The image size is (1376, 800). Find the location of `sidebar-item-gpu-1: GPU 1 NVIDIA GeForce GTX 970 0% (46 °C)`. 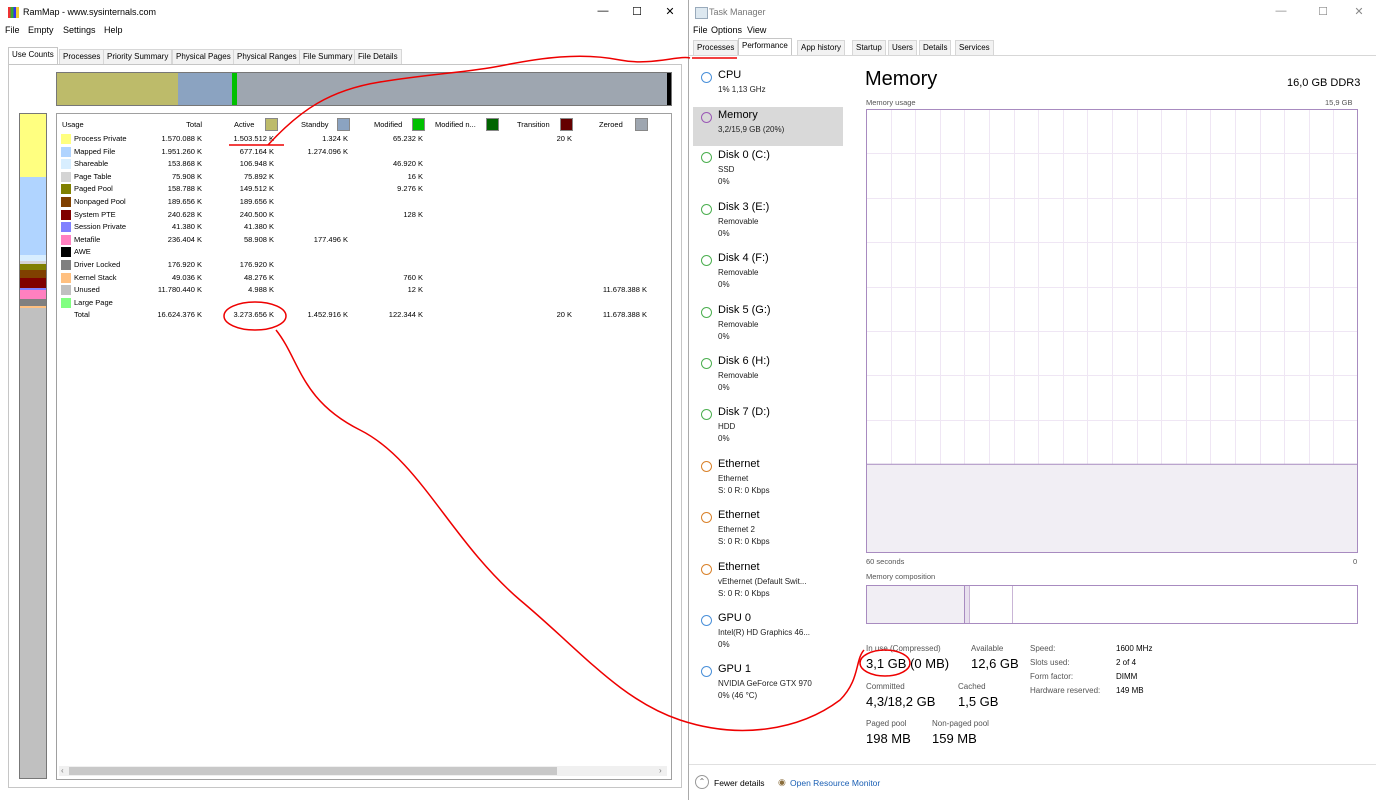

sidebar-item-gpu-1: GPU 1 NVIDIA GeForce GTX 970 0% (46 °C) is located at coordinates (768, 686).